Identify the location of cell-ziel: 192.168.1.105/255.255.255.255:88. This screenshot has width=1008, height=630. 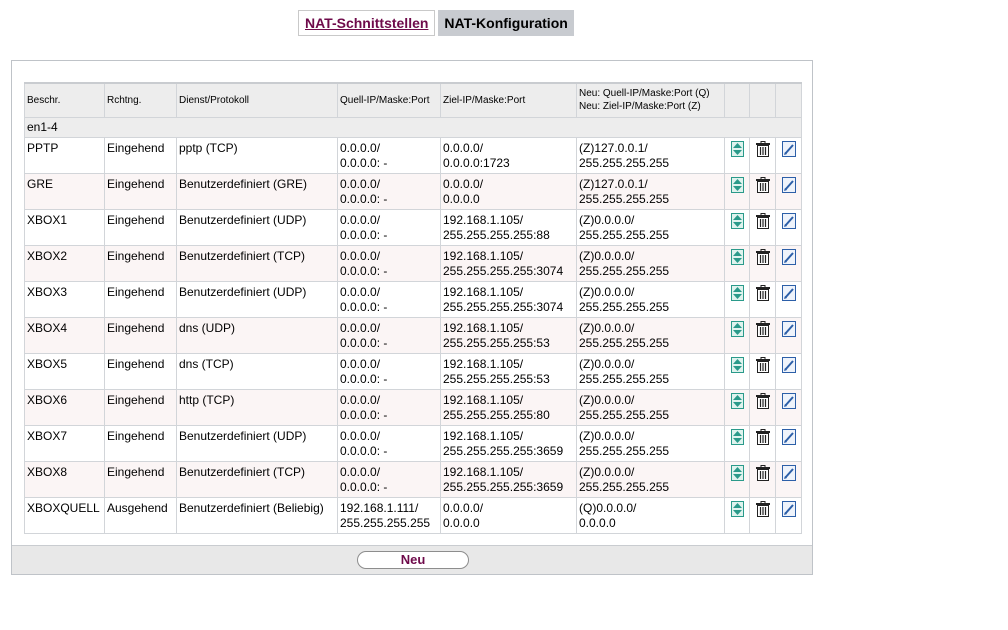
(508, 227).